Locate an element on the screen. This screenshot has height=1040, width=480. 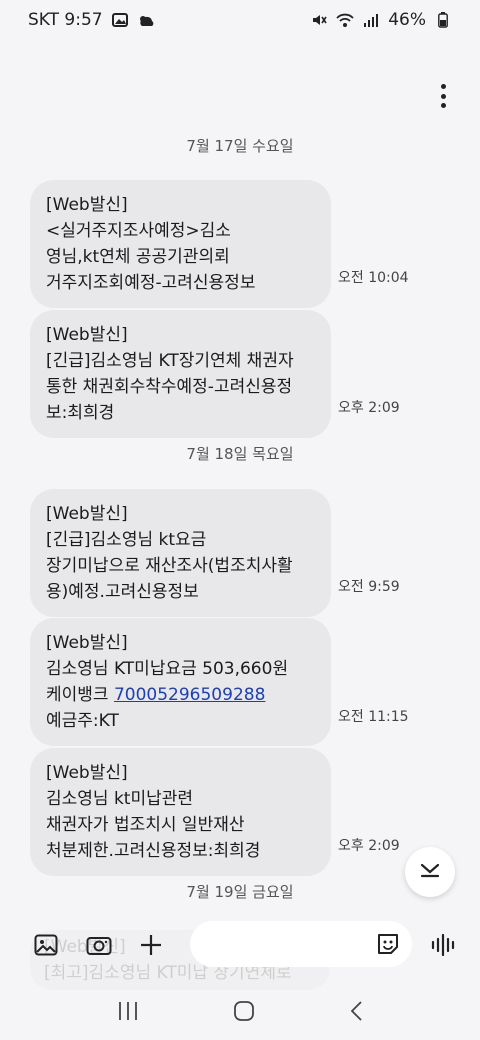
message-line: [긴급]김소영님 kt요금 is located at coordinates (126, 540).